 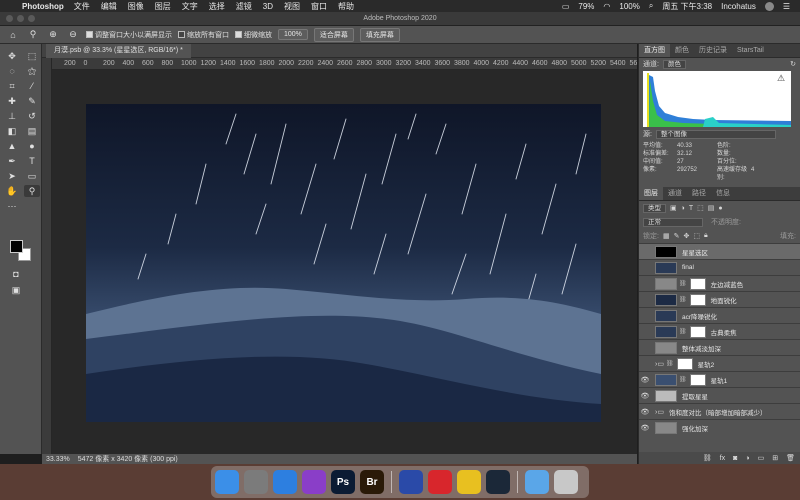 What do you see at coordinates (372, 482) in the screenshot?
I see `dock-bridge-icon: Br` at bounding box center [372, 482].